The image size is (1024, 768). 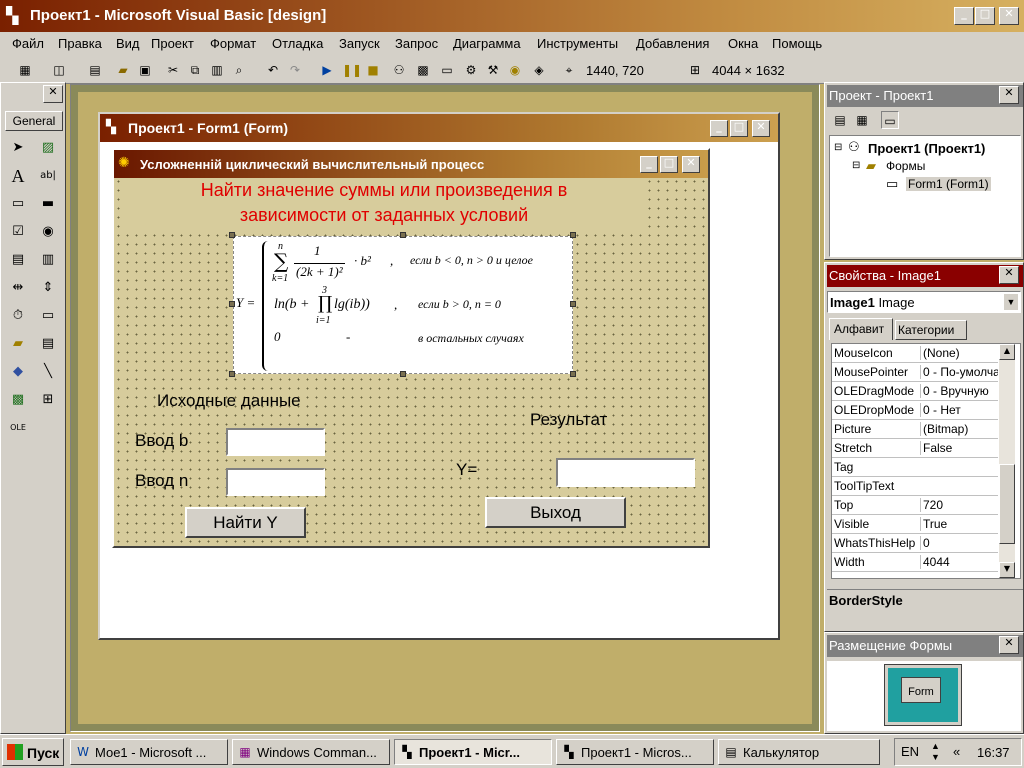 I want to click on prop-row-picture: Picture (Bitmap), so click(x=915, y=429).